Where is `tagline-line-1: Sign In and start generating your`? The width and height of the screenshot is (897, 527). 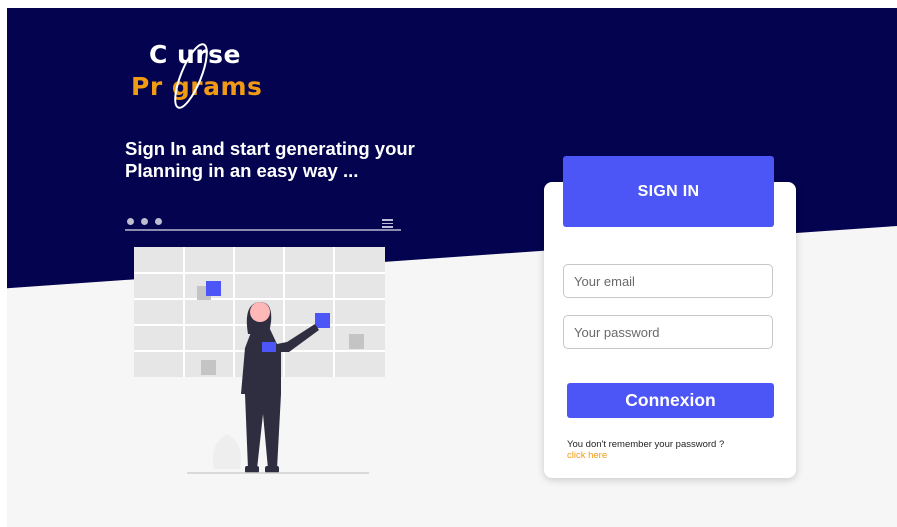
tagline-line-1: Sign In and start generating your is located at coordinates (270, 148).